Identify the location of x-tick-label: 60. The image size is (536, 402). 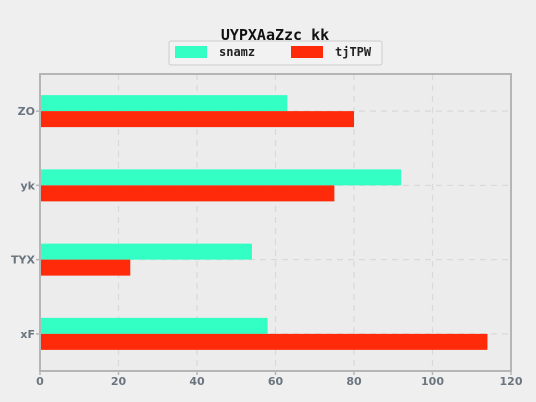
(276, 381).